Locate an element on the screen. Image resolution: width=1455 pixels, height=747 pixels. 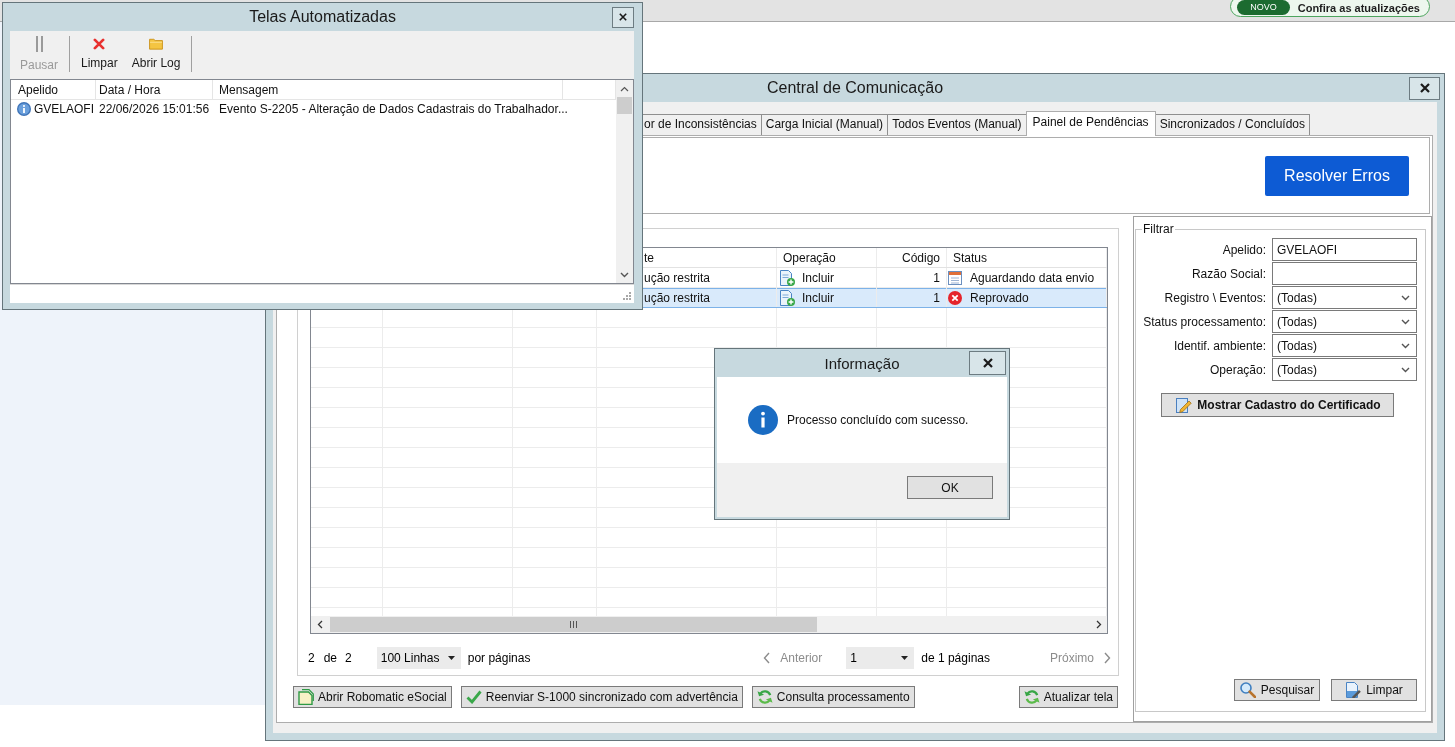
page-dropdown: 1 is located at coordinates (880, 658).